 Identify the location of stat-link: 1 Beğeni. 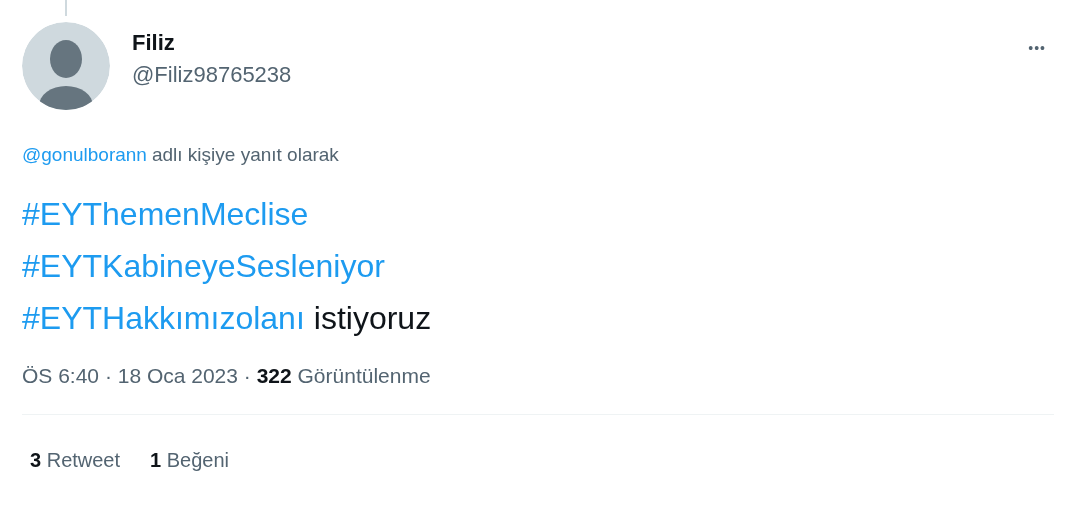
(190, 460).